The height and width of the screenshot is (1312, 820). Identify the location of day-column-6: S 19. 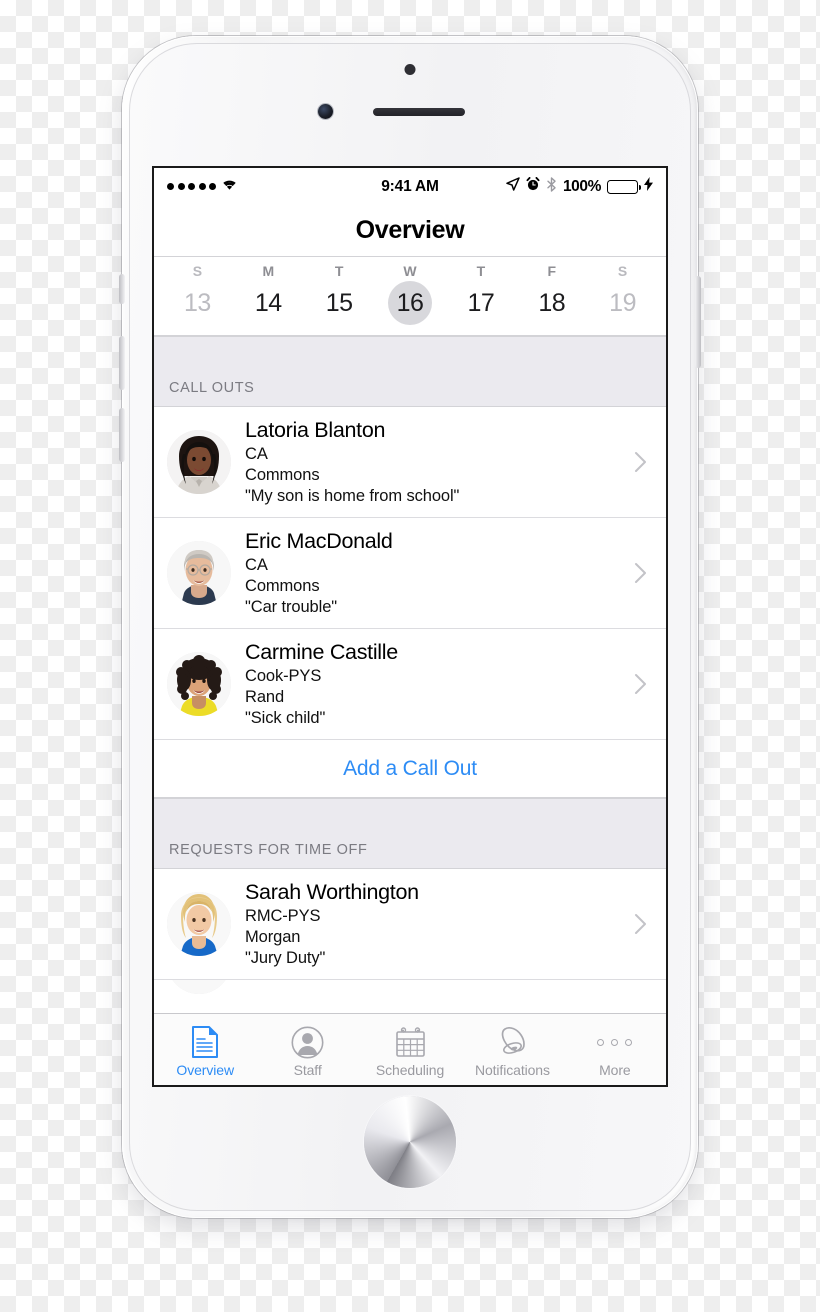
(622, 294).